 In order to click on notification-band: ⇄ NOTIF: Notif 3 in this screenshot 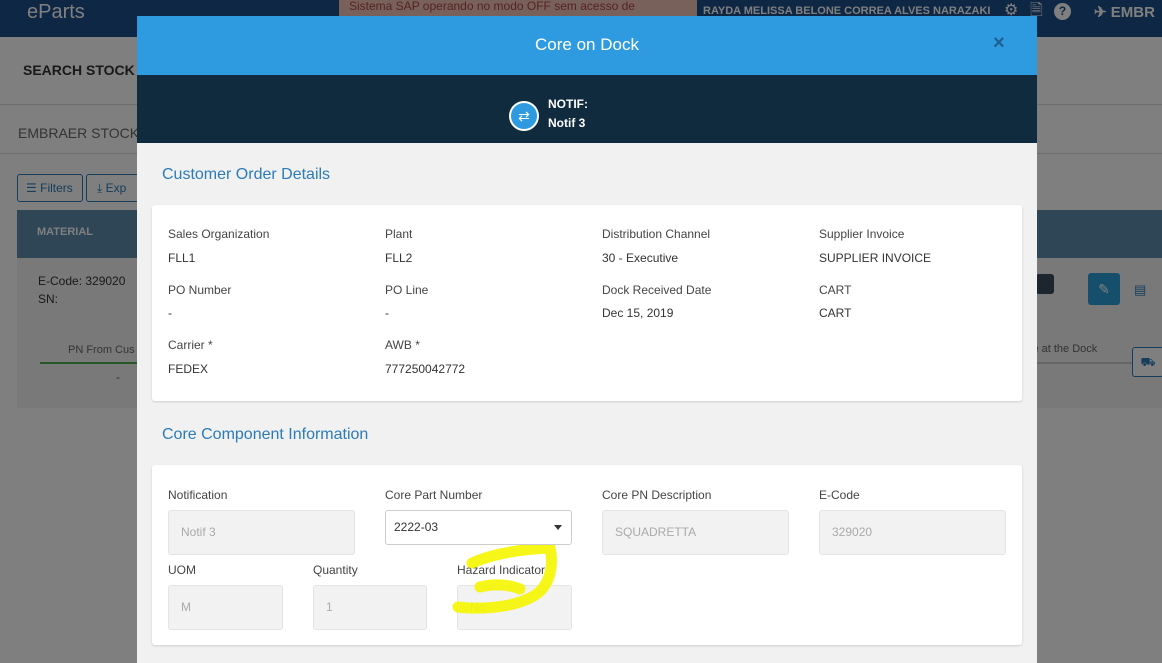, I will do `click(587, 109)`.